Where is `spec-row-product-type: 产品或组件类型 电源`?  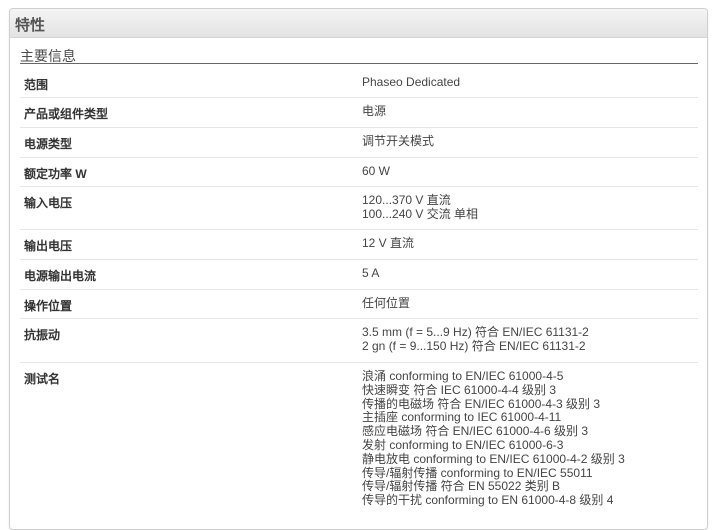 spec-row-product-type: 产品或组件类型 电源 is located at coordinates (359, 113).